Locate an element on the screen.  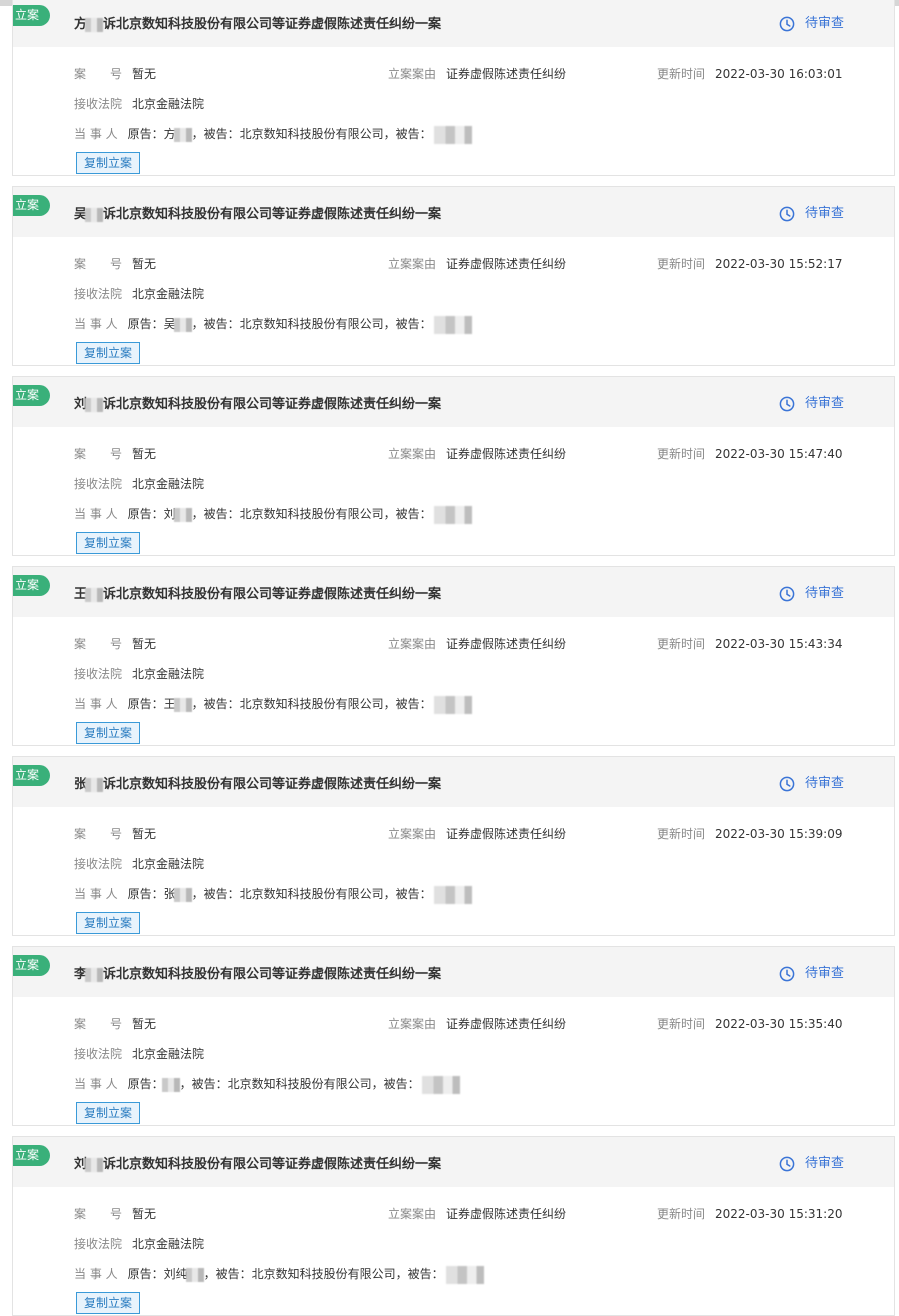
updated-value: 2022-03-30 16:03:01 is located at coordinates (779, 74).